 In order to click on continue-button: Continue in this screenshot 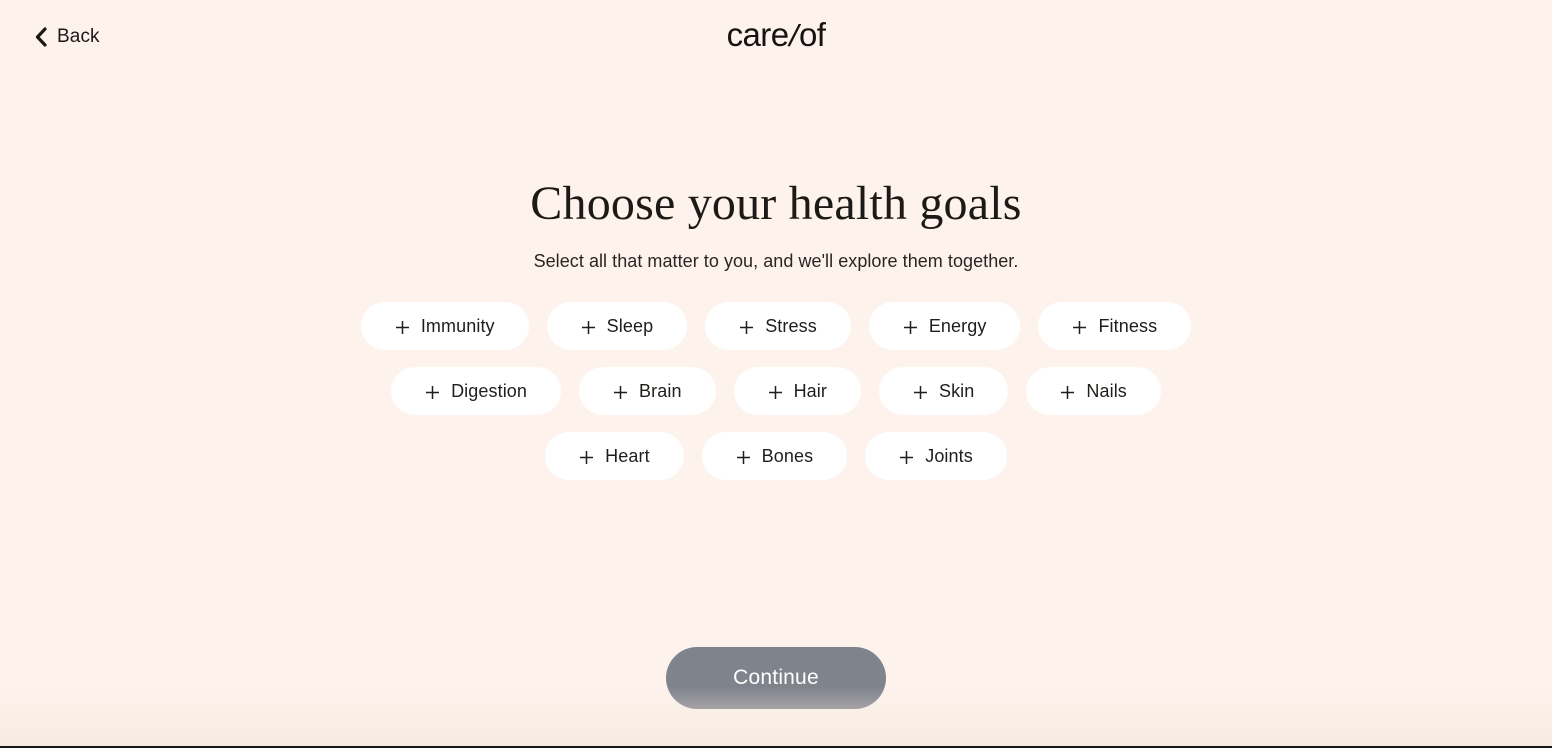, I will do `click(776, 678)`.